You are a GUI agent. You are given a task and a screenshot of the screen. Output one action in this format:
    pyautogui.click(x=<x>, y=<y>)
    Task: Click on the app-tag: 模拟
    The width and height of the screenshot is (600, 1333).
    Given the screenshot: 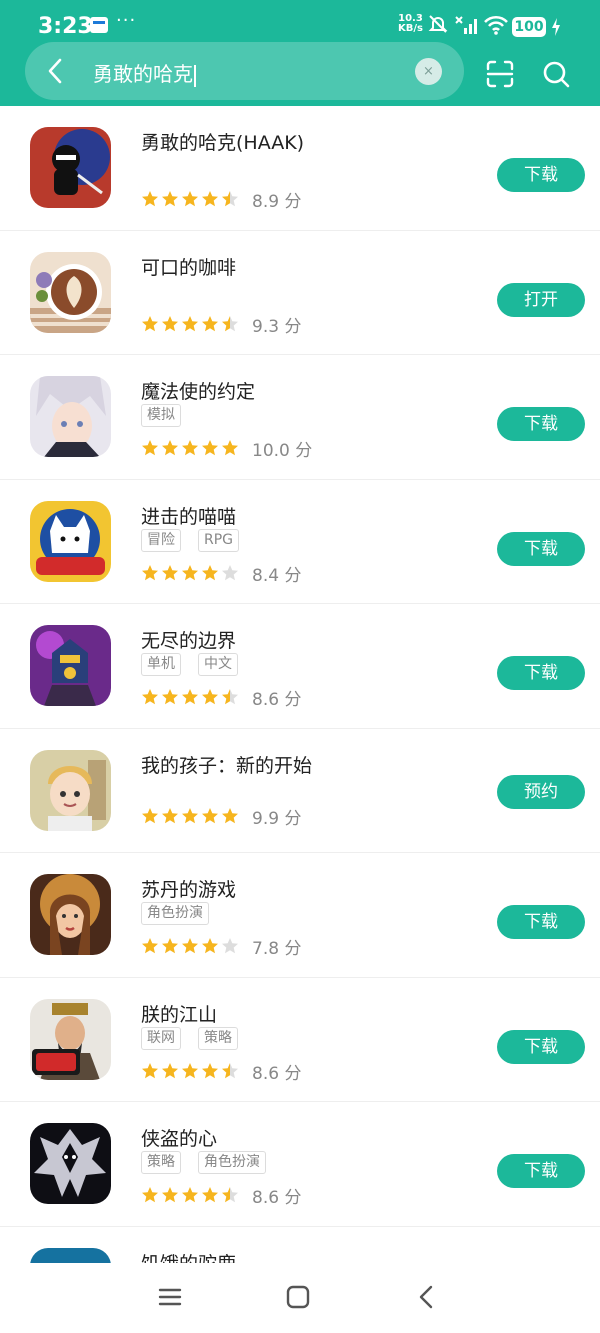 What is the action you would take?
    pyautogui.click(x=161, y=415)
    